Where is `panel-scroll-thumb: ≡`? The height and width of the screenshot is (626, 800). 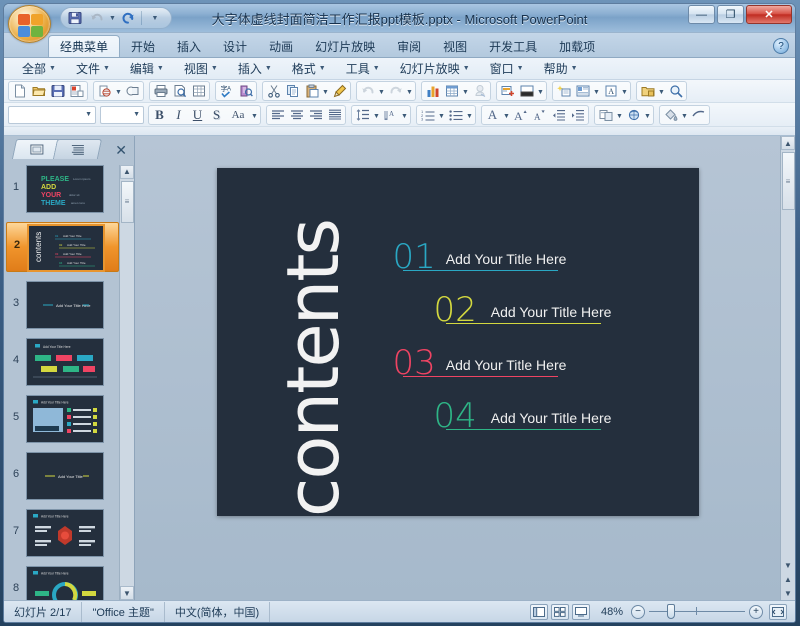
panel-scroll-thumb: ≡ is located at coordinates (127, 201).